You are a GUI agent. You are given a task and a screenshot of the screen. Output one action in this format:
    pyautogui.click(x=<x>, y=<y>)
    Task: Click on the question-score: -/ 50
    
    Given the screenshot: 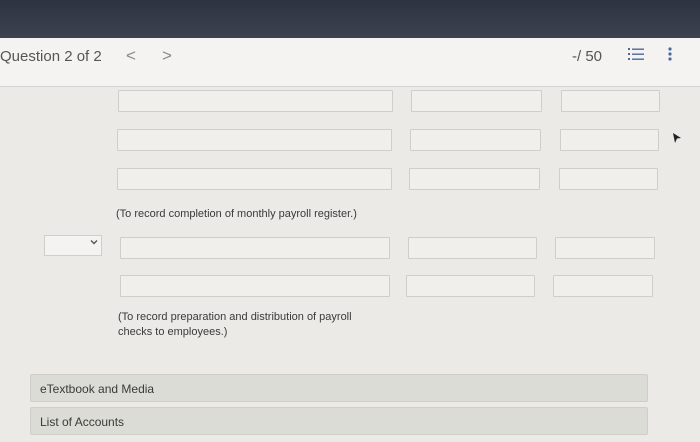 What is the action you would take?
    pyautogui.click(x=587, y=56)
    